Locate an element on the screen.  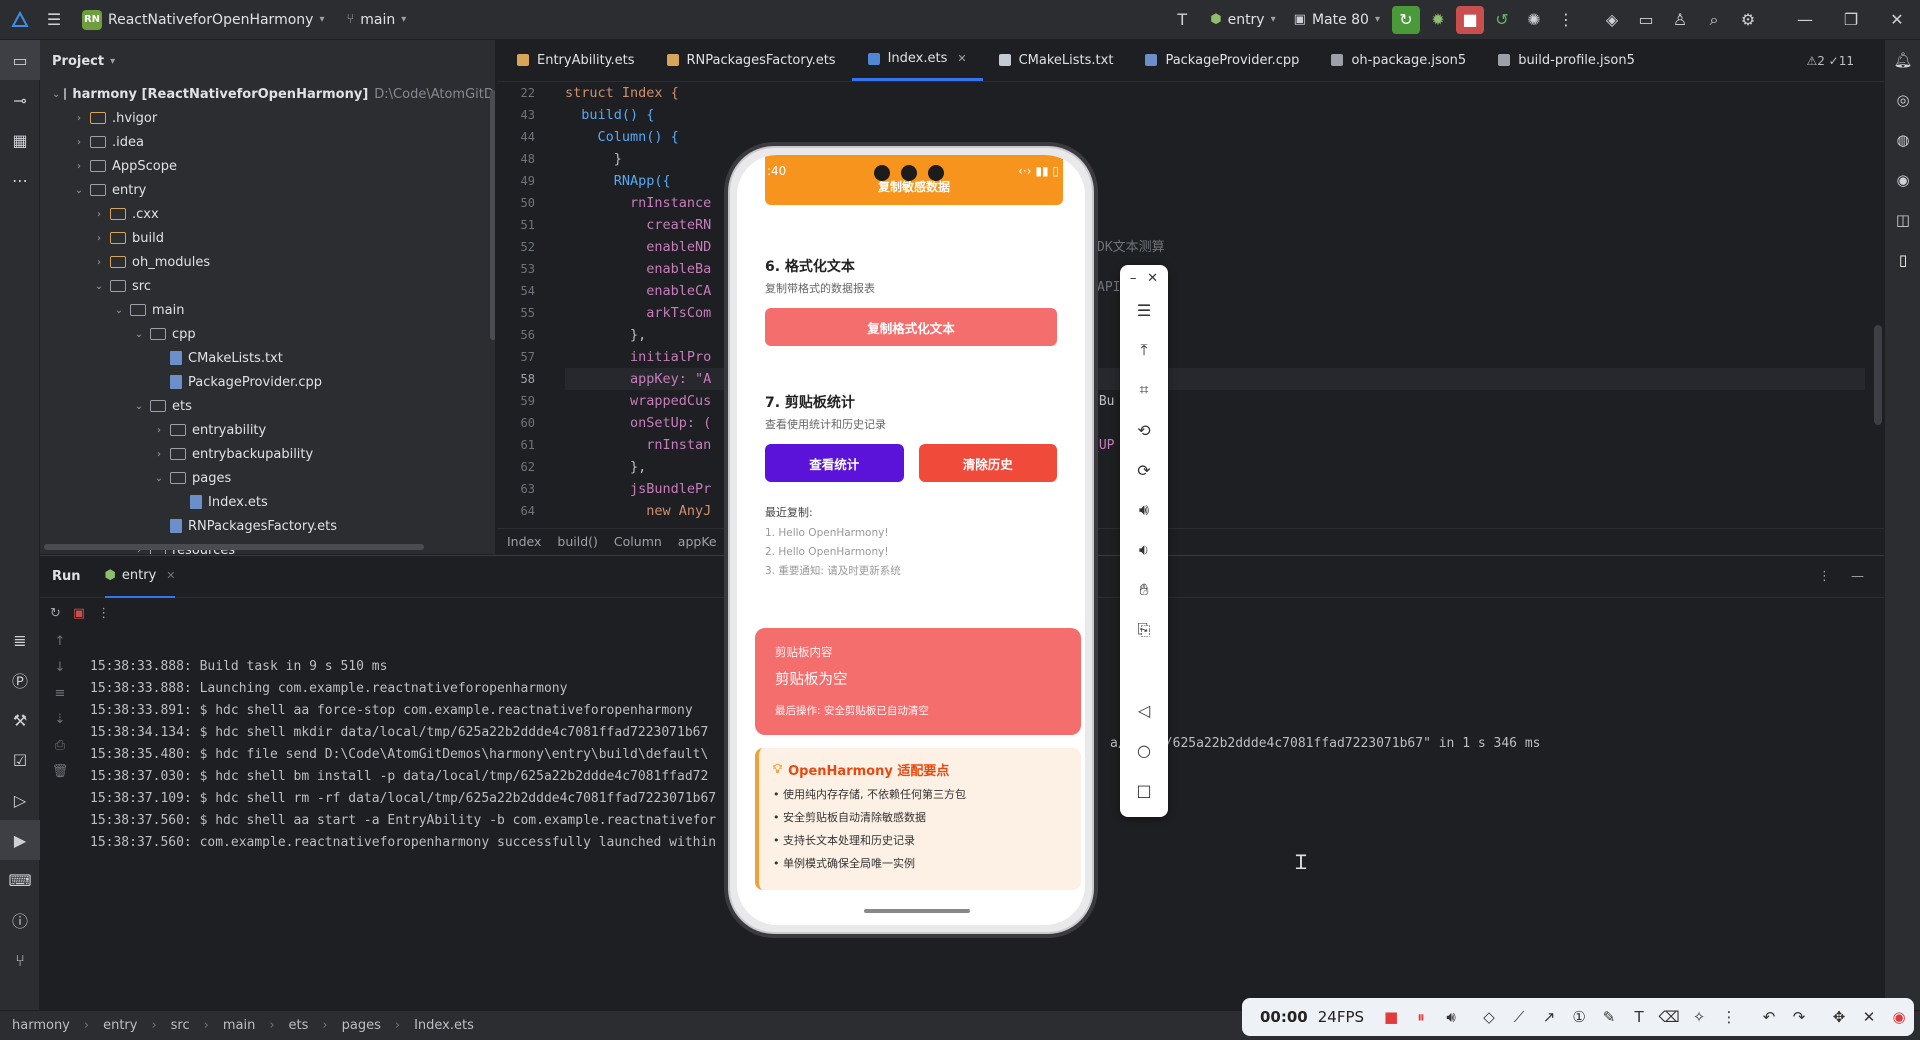
tree-item: ⌄ ets is located at coordinates (267, 406).